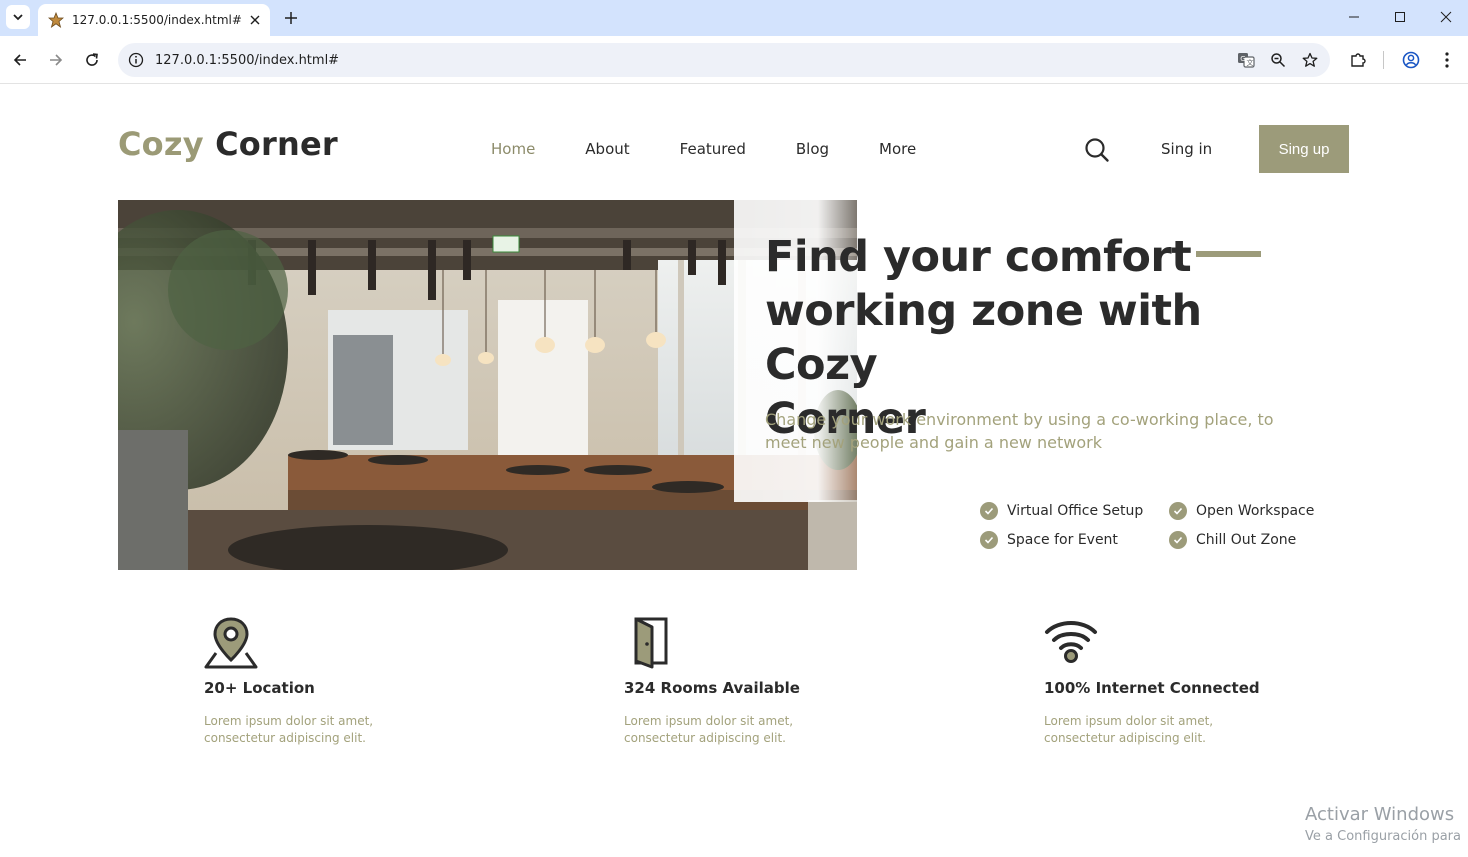 The height and width of the screenshot is (857, 1468). What do you see at coordinates (1246, 539) in the screenshot?
I see `feature-label: Chill Out Zone` at bounding box center [1246, 539].